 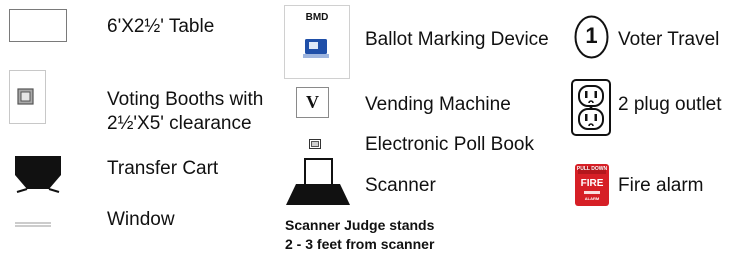 I want to click on fire-alarm-label: Fire alarm, so click(x=661, y=185).